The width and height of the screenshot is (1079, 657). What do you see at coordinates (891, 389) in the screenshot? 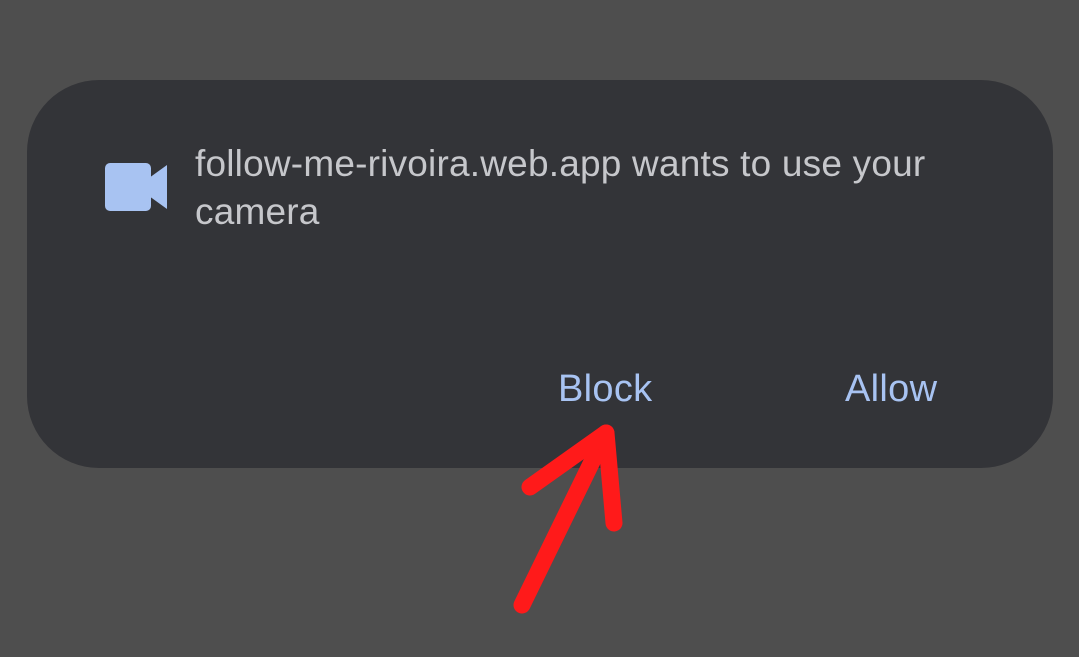
I see `allow-button: Allow` at bounding box center [891, 389].